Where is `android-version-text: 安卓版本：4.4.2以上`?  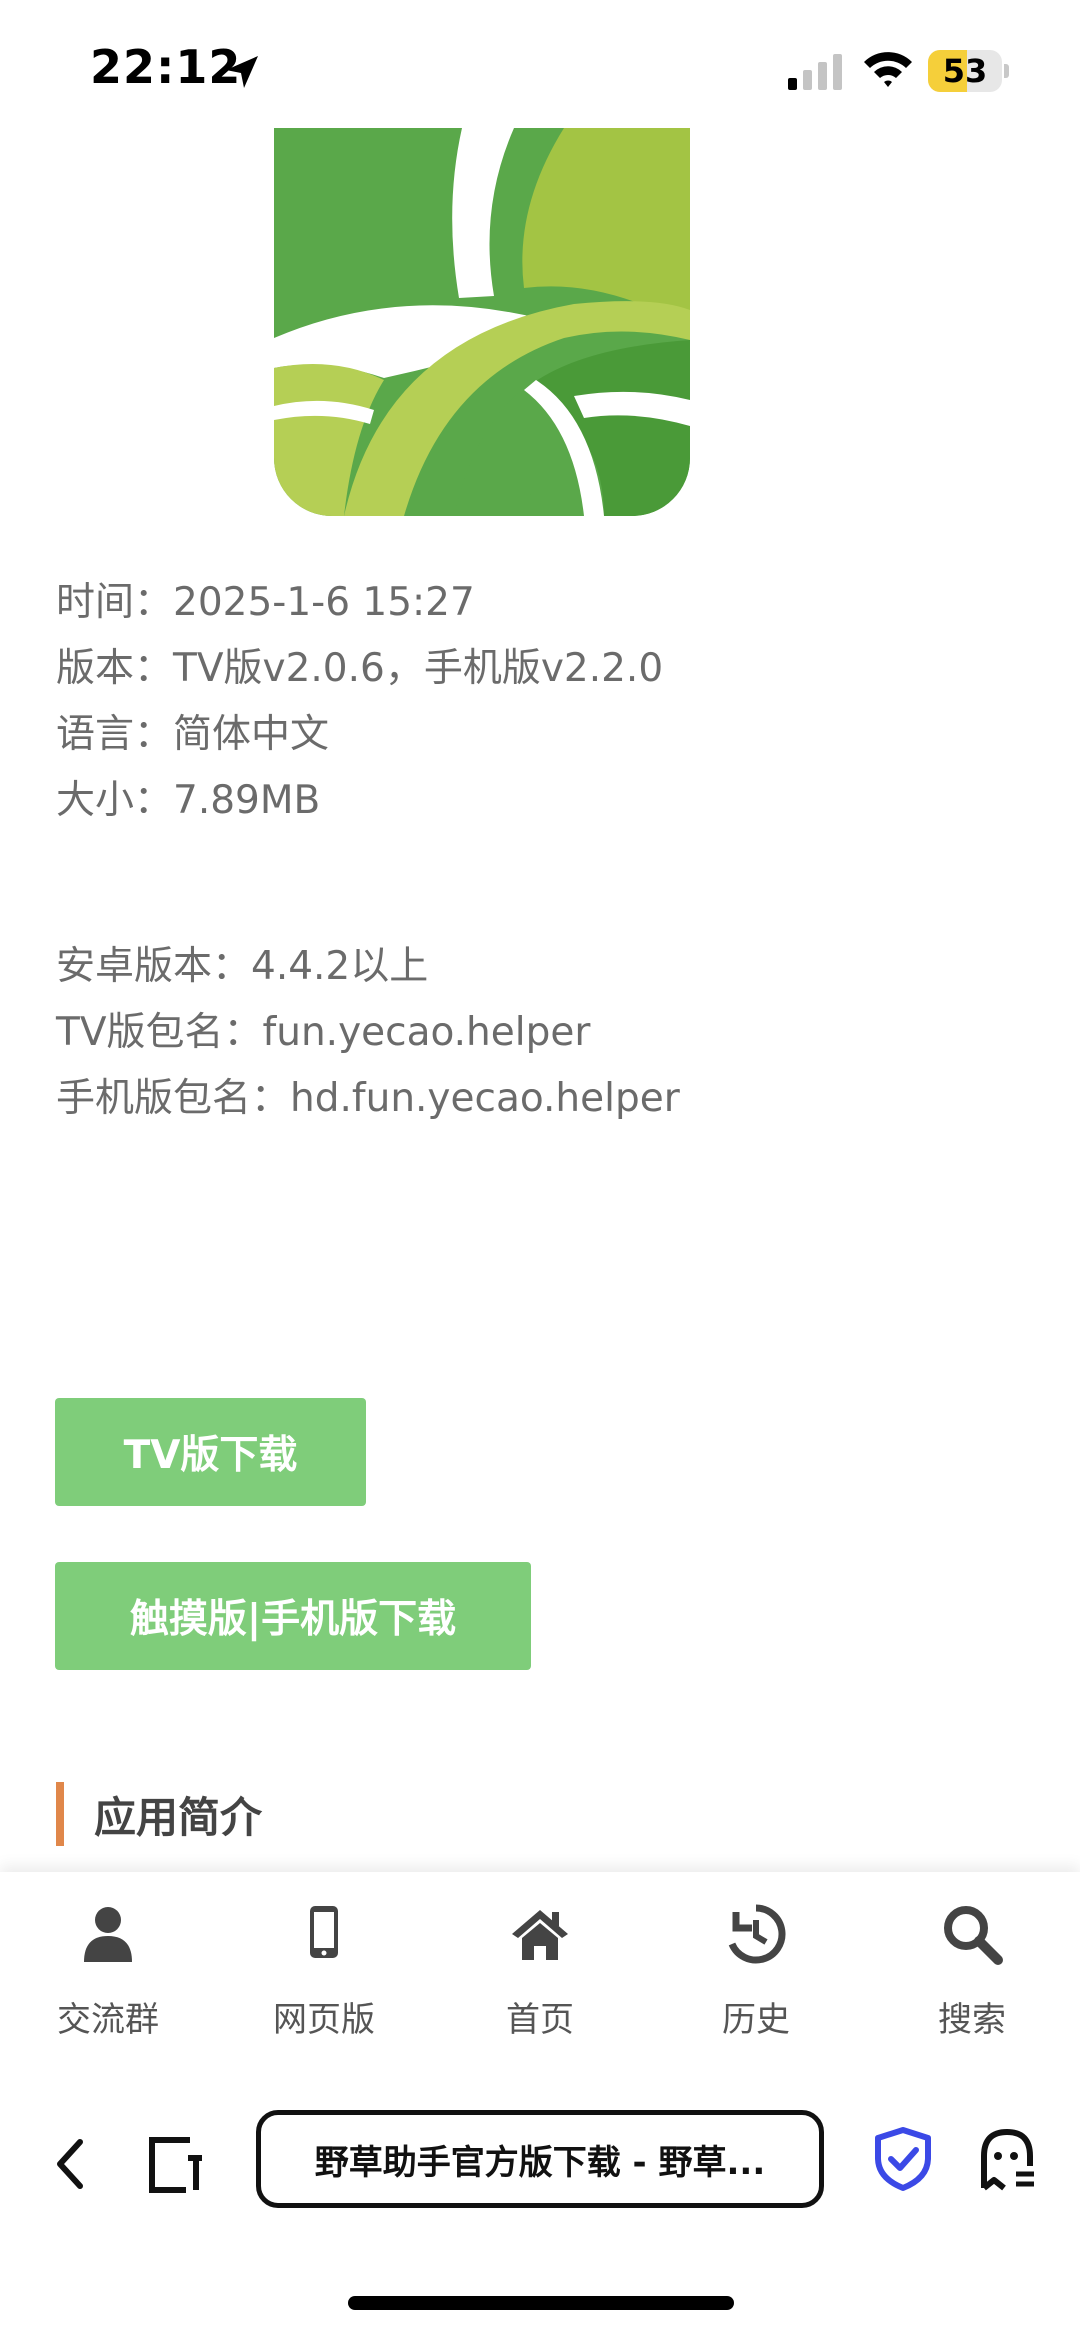
android-version-text: 安卓版本：4.4.2以上 is located at coordinates (242, 966).